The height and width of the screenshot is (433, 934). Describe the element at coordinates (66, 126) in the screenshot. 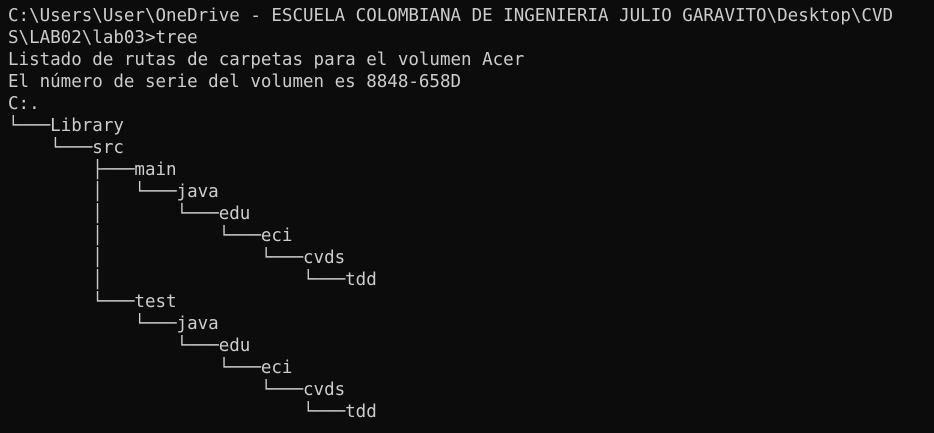

I see `tree-node-library: └───Library` at that location.